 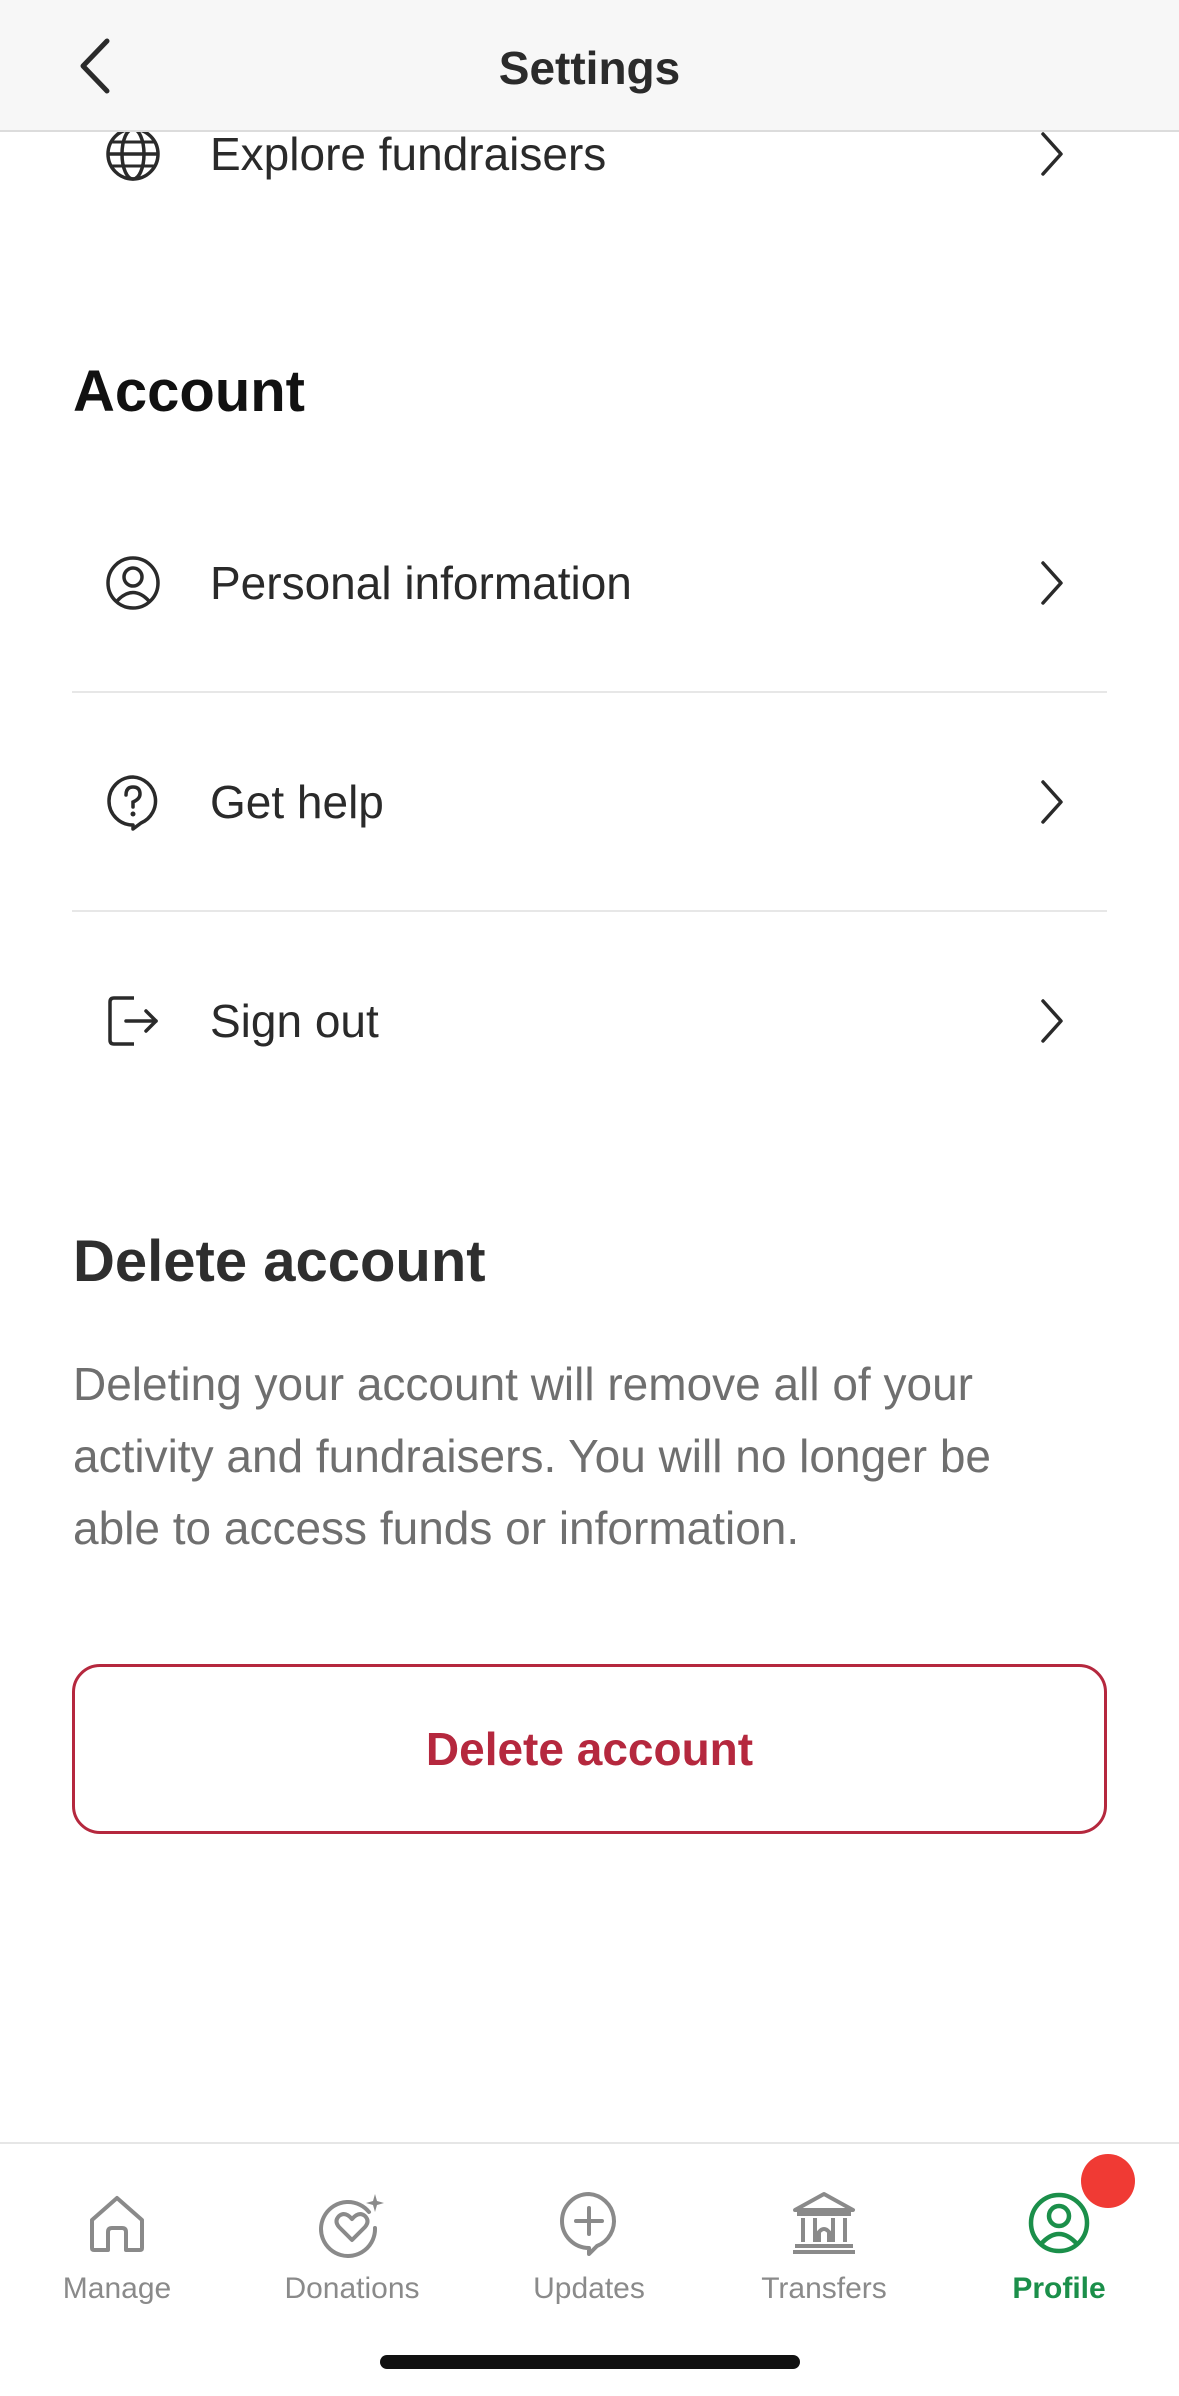 I want to click on tab-label: Transfers, so click(x=824, y=2288).